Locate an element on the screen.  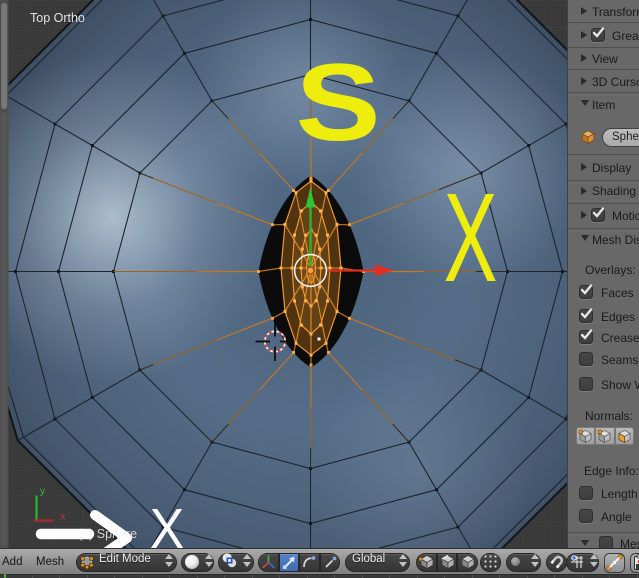
svg-text: x is located at coordinates (63, 517).